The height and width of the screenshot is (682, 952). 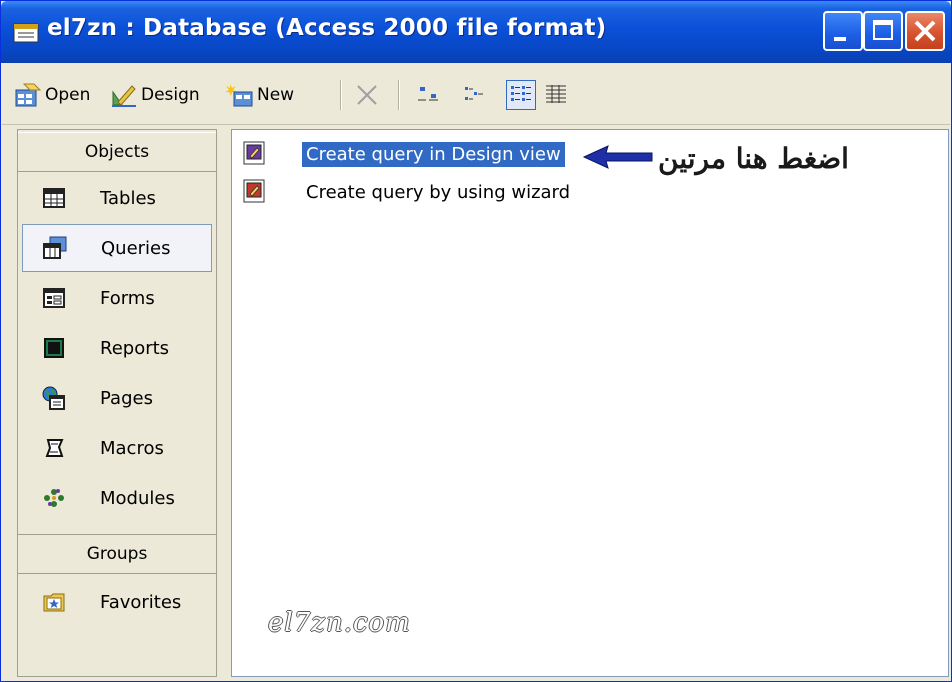 I want to click on design-label: Design, so click(x=170, y=95).